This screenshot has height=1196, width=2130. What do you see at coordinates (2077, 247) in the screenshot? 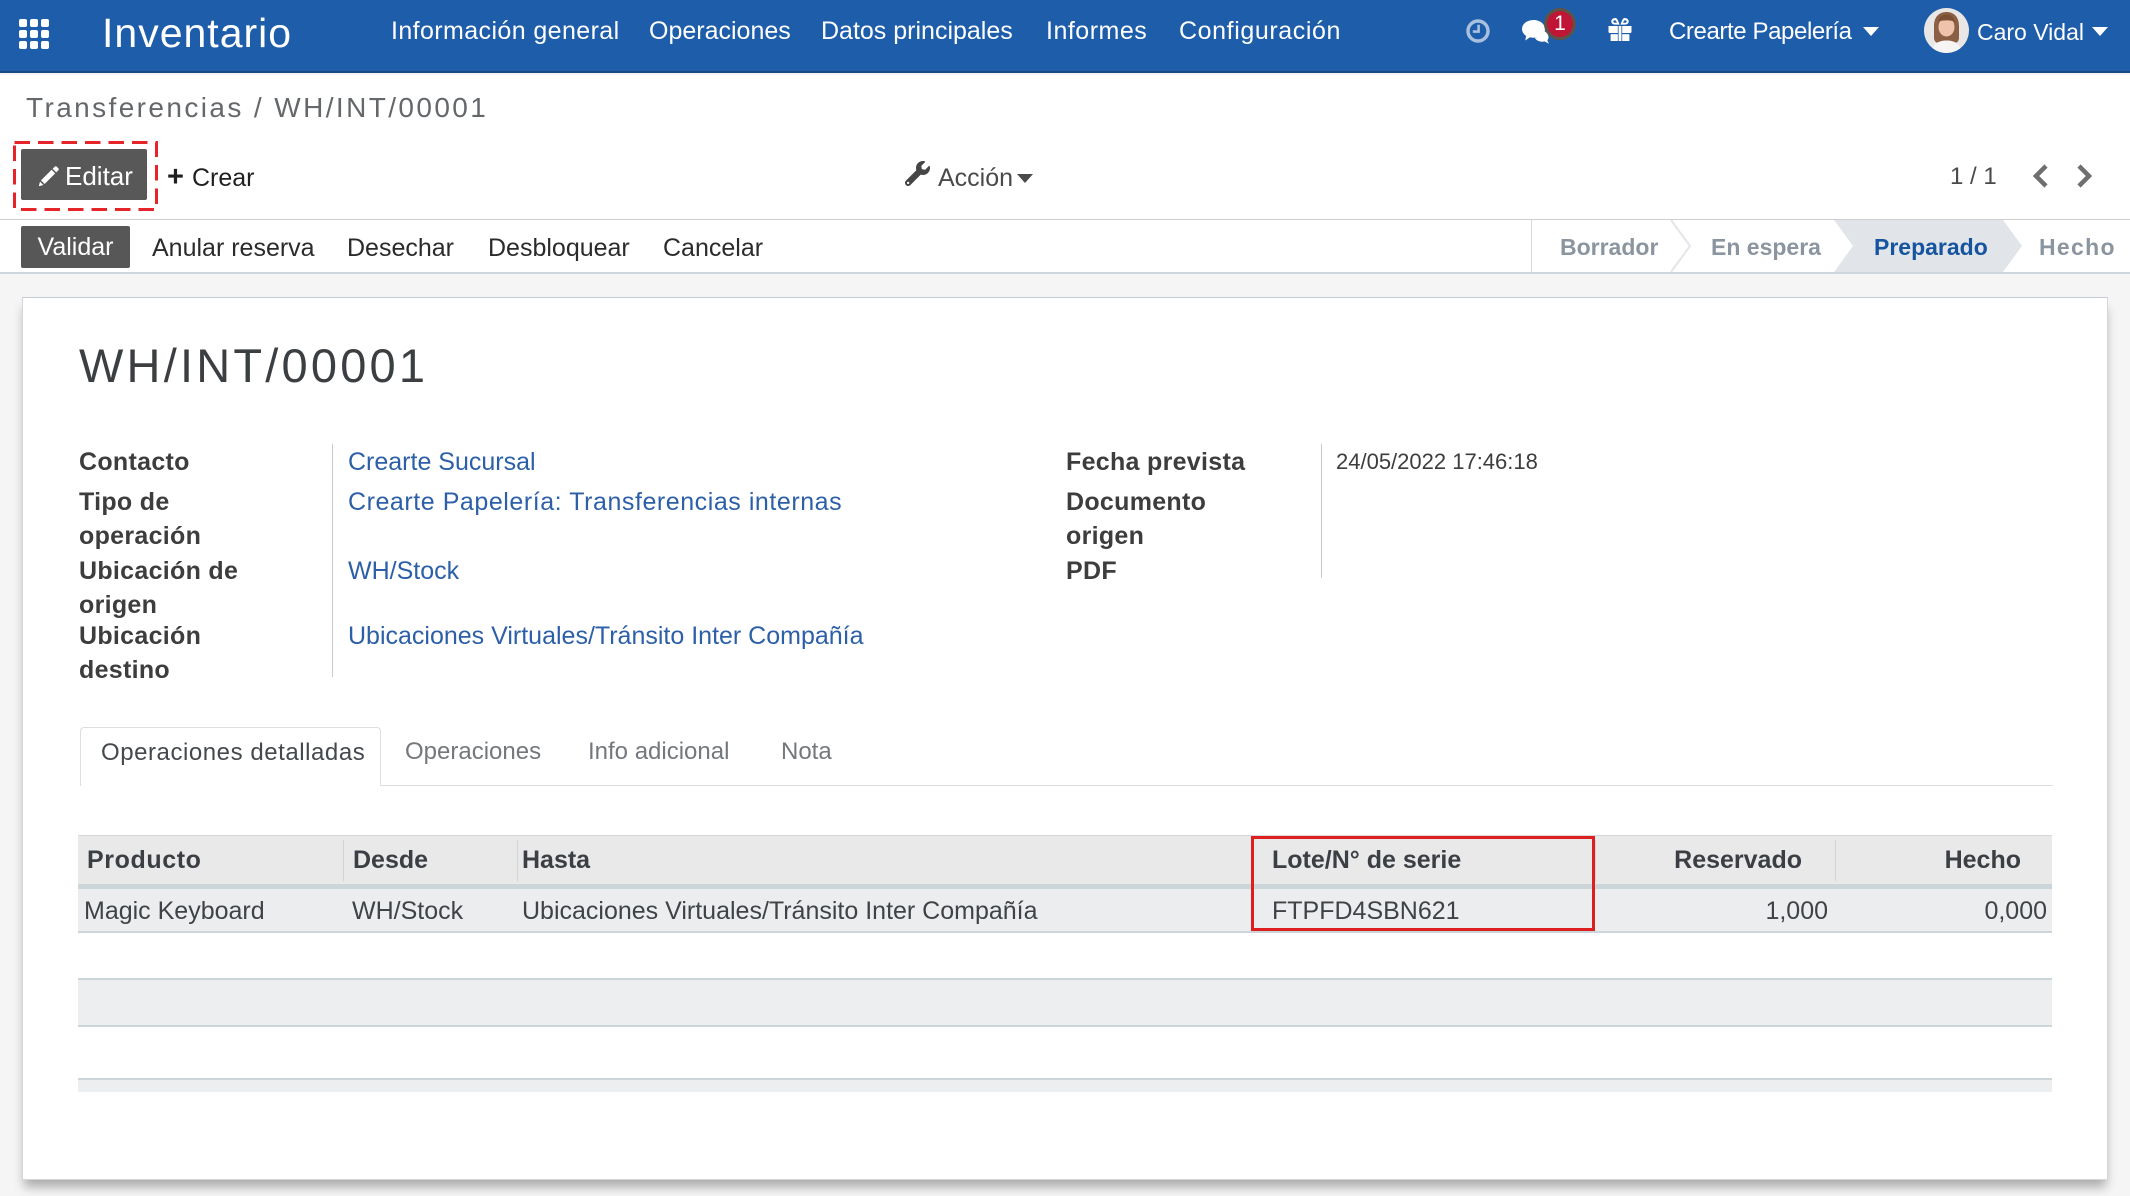
I see `svg-text: Hecho` at bounding box center [2077, 247].